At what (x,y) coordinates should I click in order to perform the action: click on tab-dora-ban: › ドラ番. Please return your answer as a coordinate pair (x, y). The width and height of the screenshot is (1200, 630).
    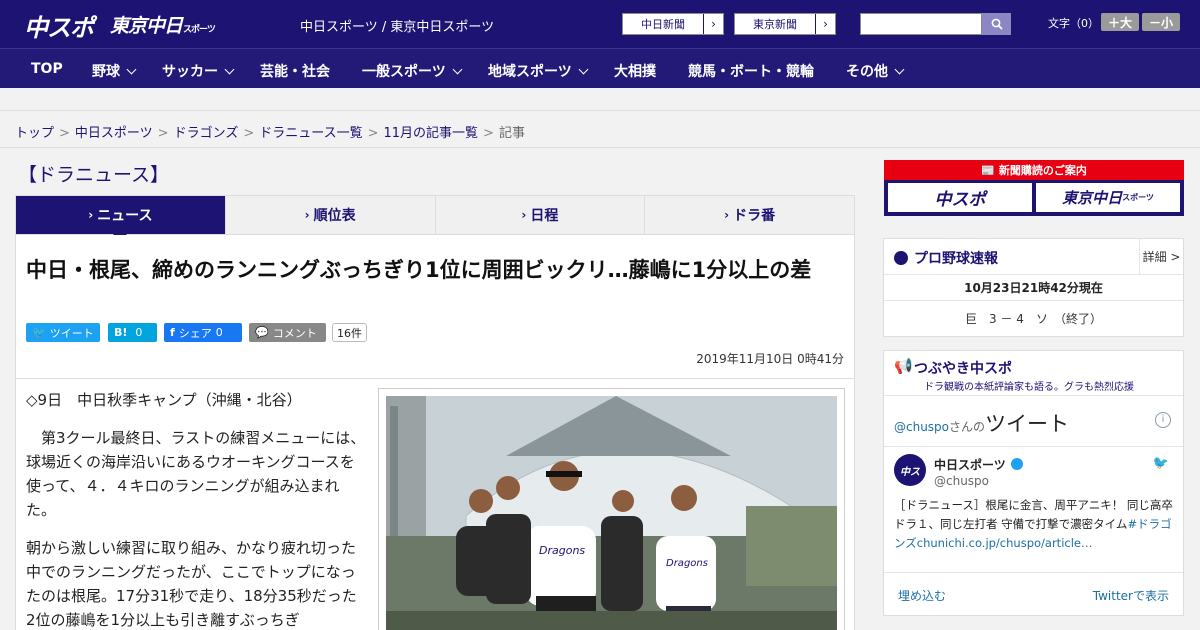
    Looking at the image, I should click on (749, 215).